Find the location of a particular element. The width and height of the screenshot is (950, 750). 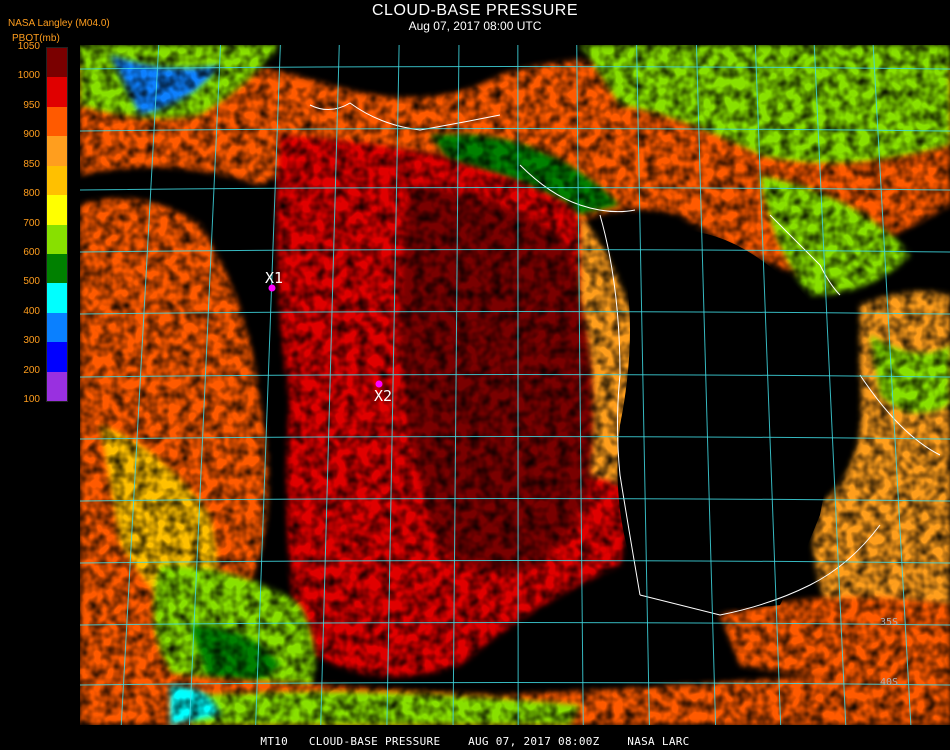

marker-x2-label: X2 is located at coordinates (383, 396).